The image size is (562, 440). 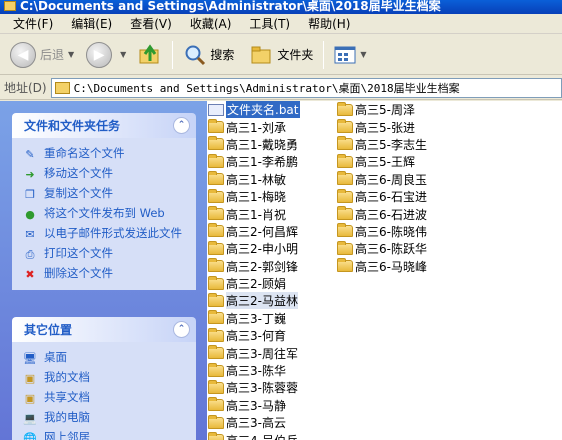 What do you see at coordinates (261, 54) in the screenshot?
I see `folders-icon` at bounding box center [261, 54].